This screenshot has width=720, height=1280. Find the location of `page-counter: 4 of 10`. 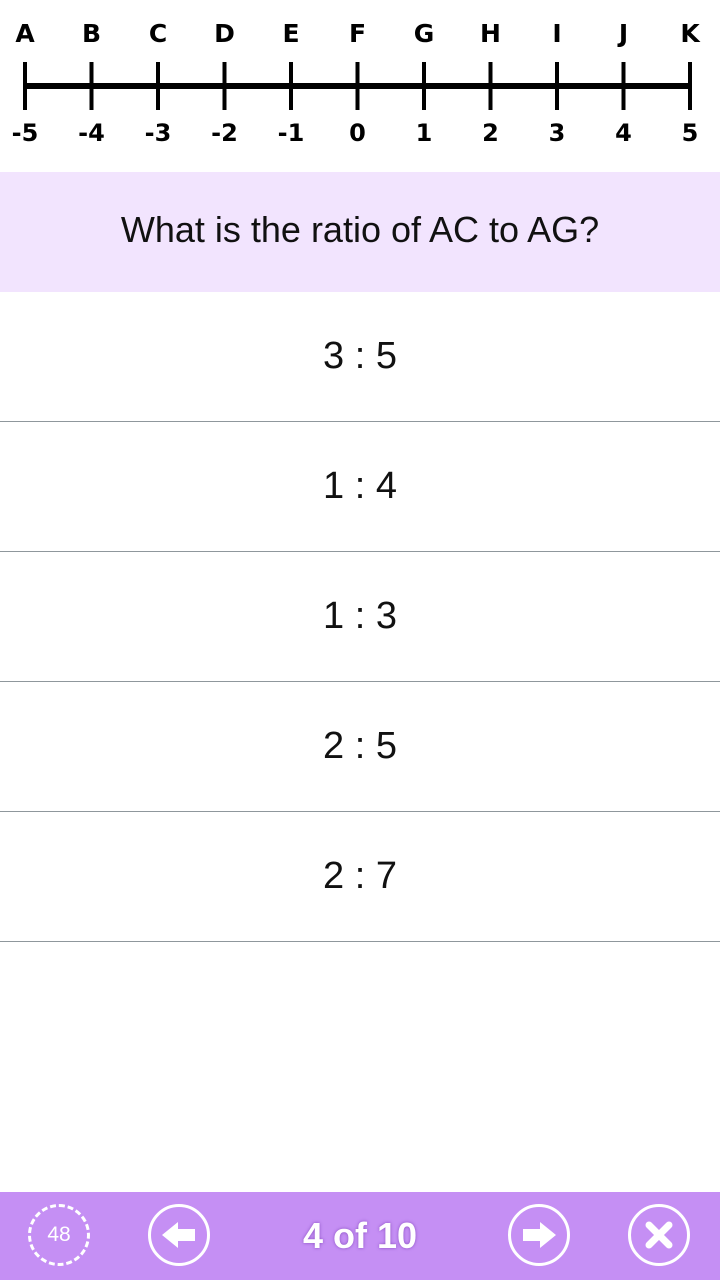

page-counter: 4 of 10 is located at coordinates (360, 1235).